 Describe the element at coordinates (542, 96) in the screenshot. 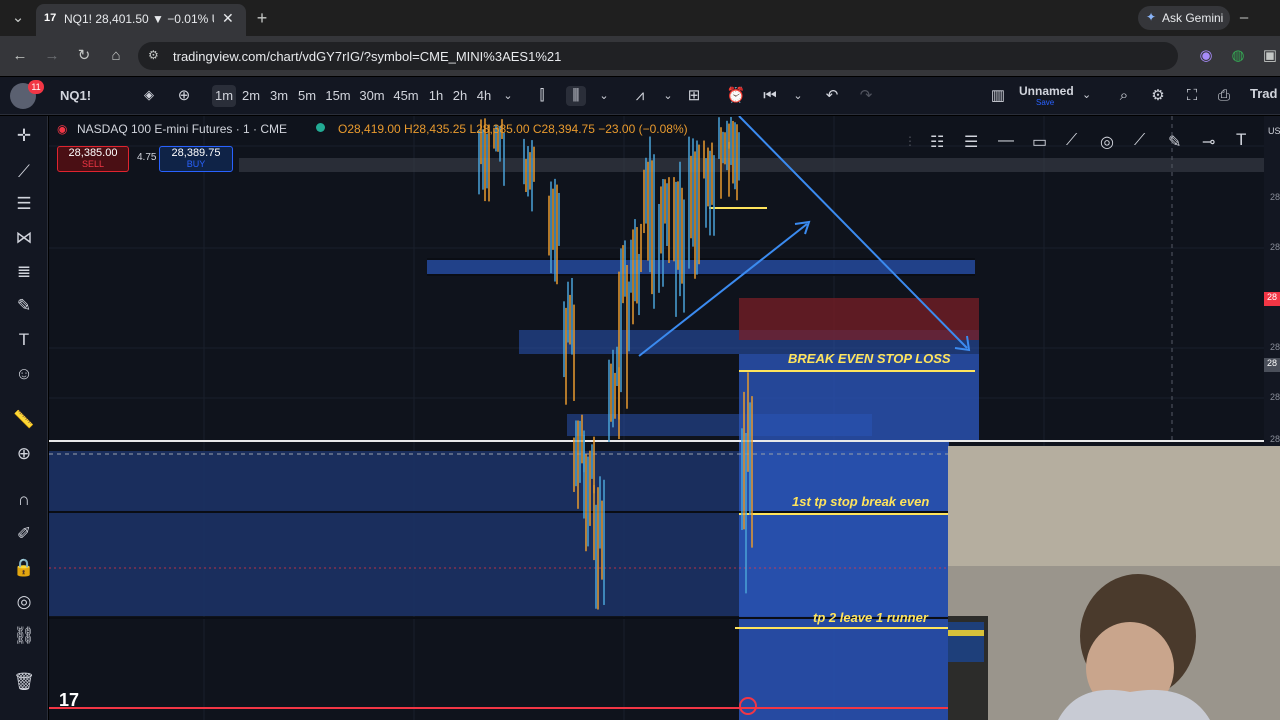

I see `bar-replay-icon: ⫿` at that location.